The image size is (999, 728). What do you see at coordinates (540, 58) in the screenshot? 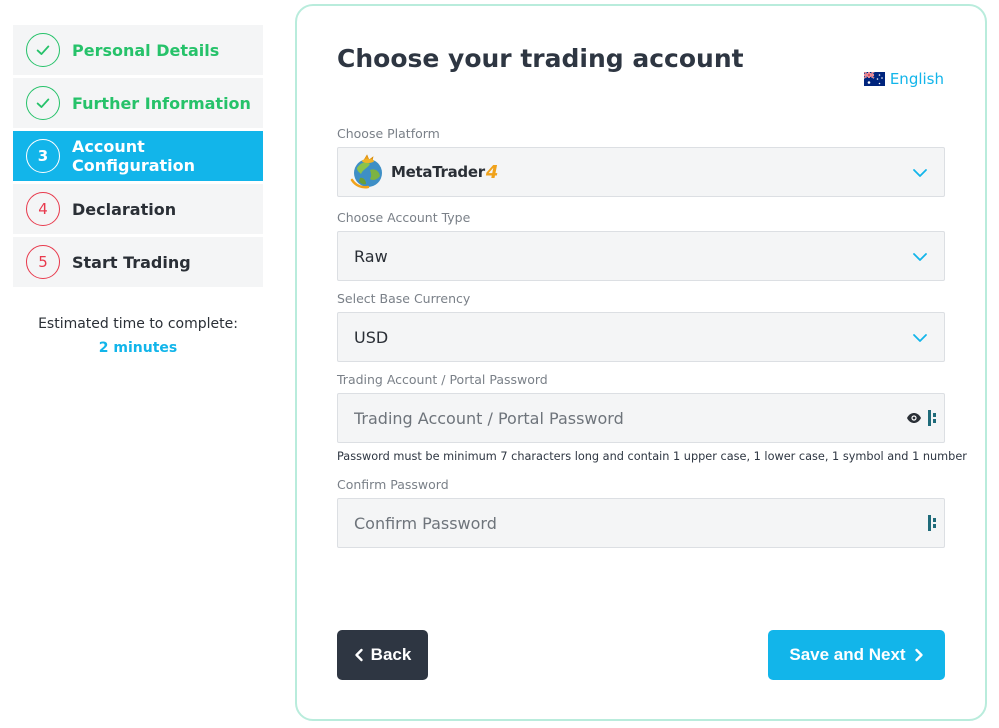
I see `page-title: Choose your trading account` at bounding box center [540, 58].